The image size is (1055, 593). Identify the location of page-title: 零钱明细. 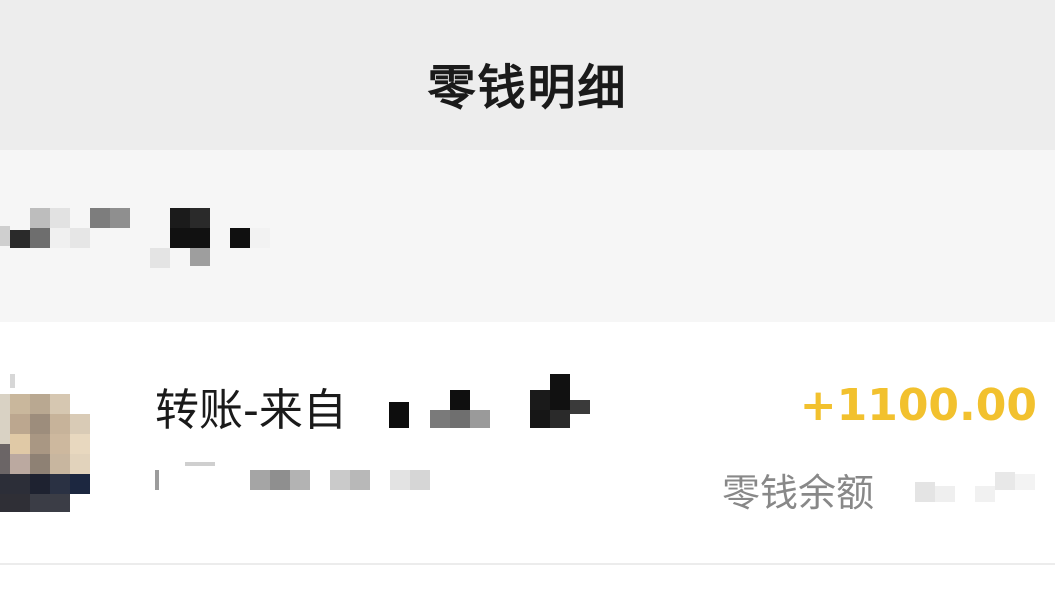
(527, 88).